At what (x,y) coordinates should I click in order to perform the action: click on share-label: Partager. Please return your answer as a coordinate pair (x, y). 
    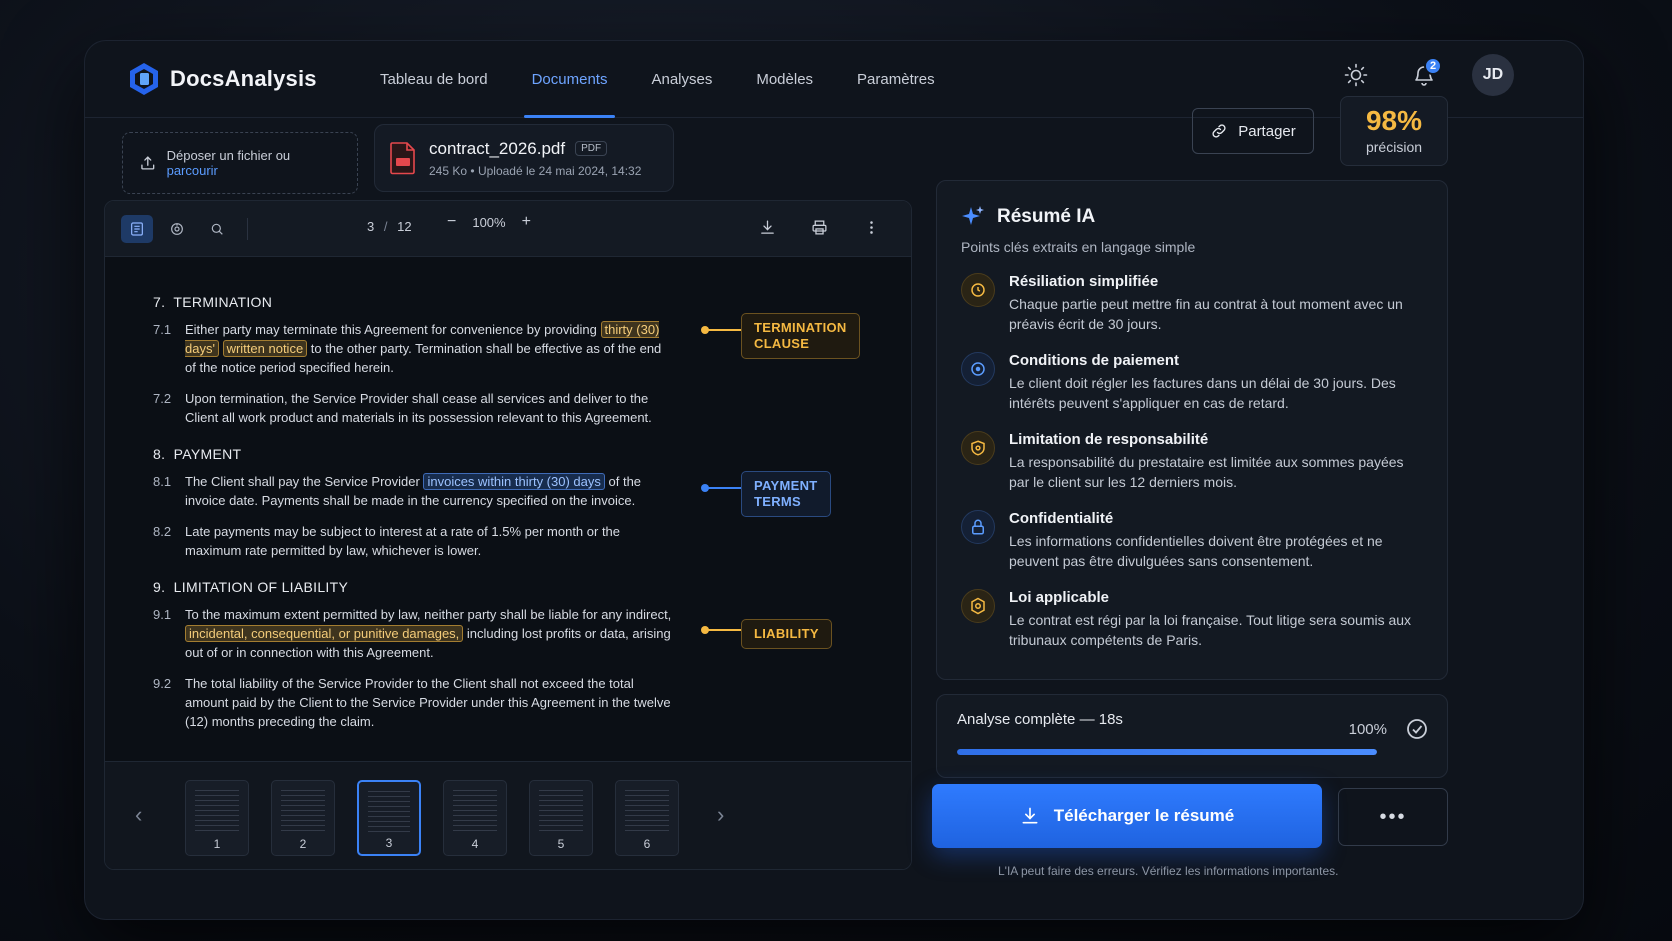
    Looking at the image, I should click on (1267, 131).